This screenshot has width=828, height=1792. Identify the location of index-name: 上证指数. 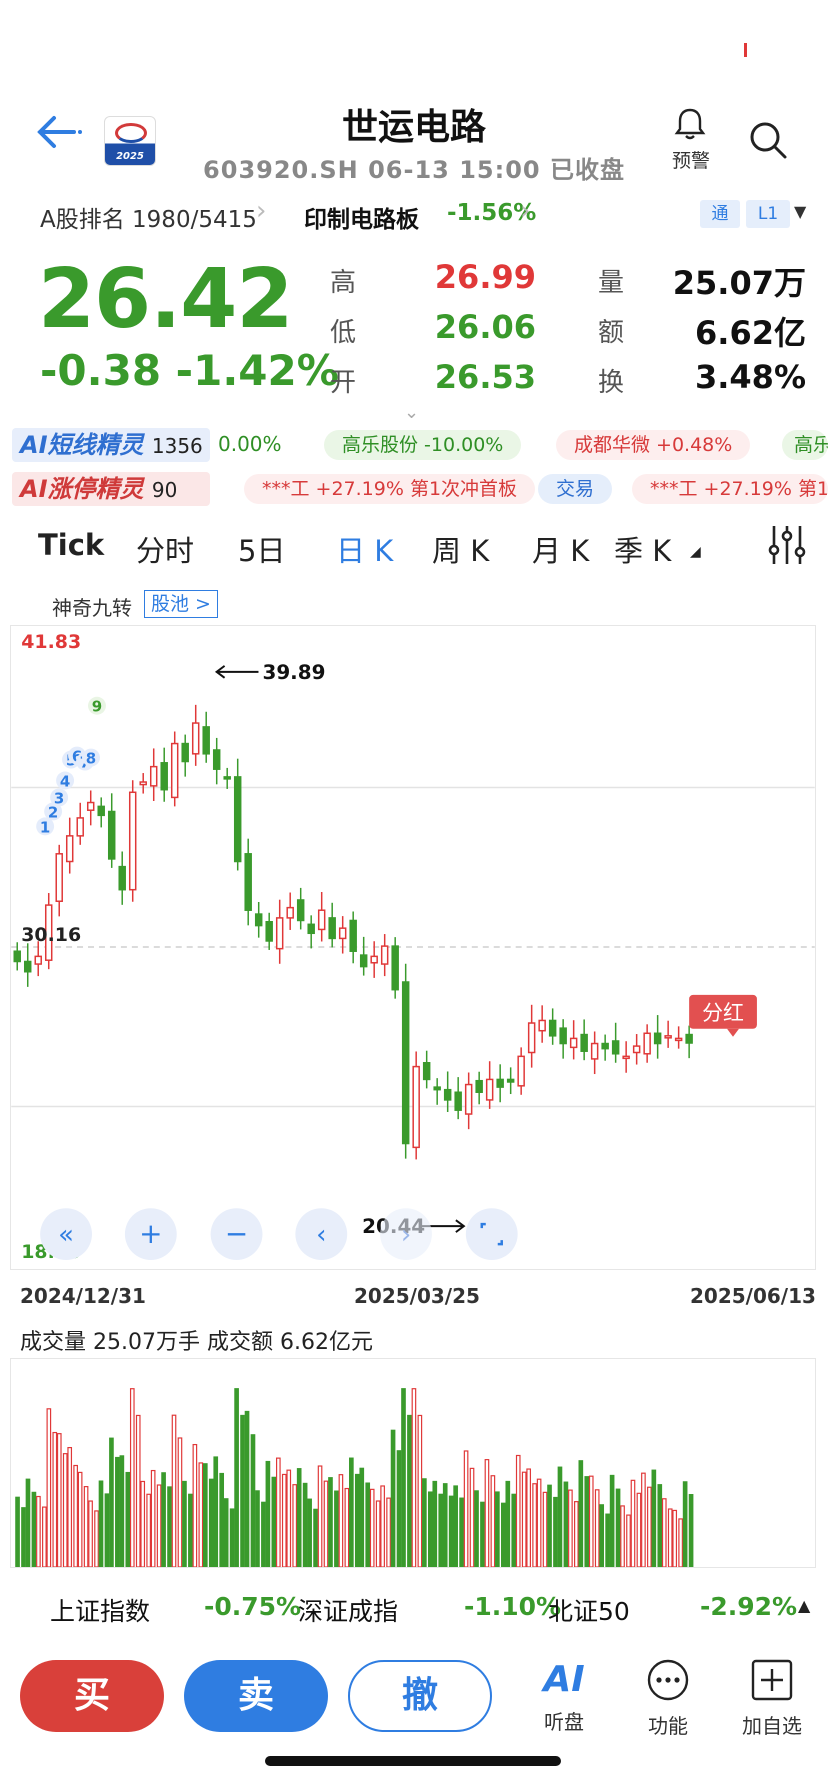
(100, 1610).